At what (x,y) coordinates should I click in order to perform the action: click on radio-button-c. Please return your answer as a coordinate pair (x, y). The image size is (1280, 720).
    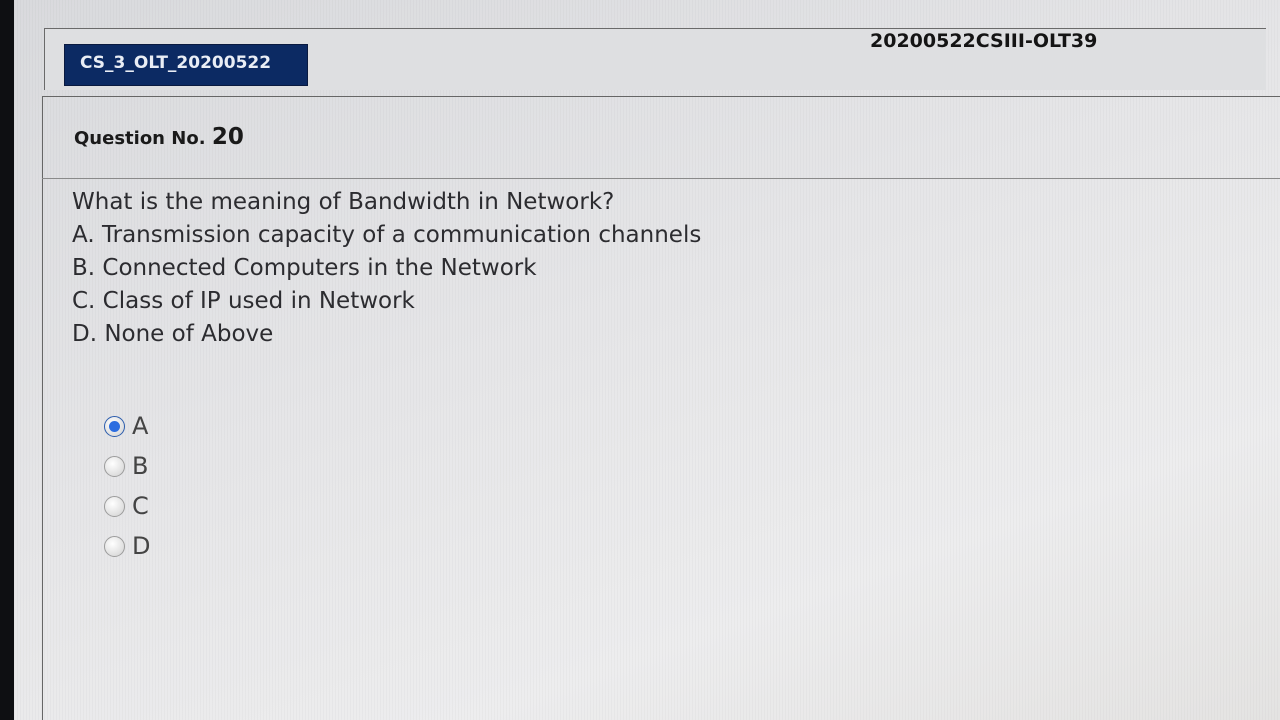
    Looking at the image, I should click on (114, 506).